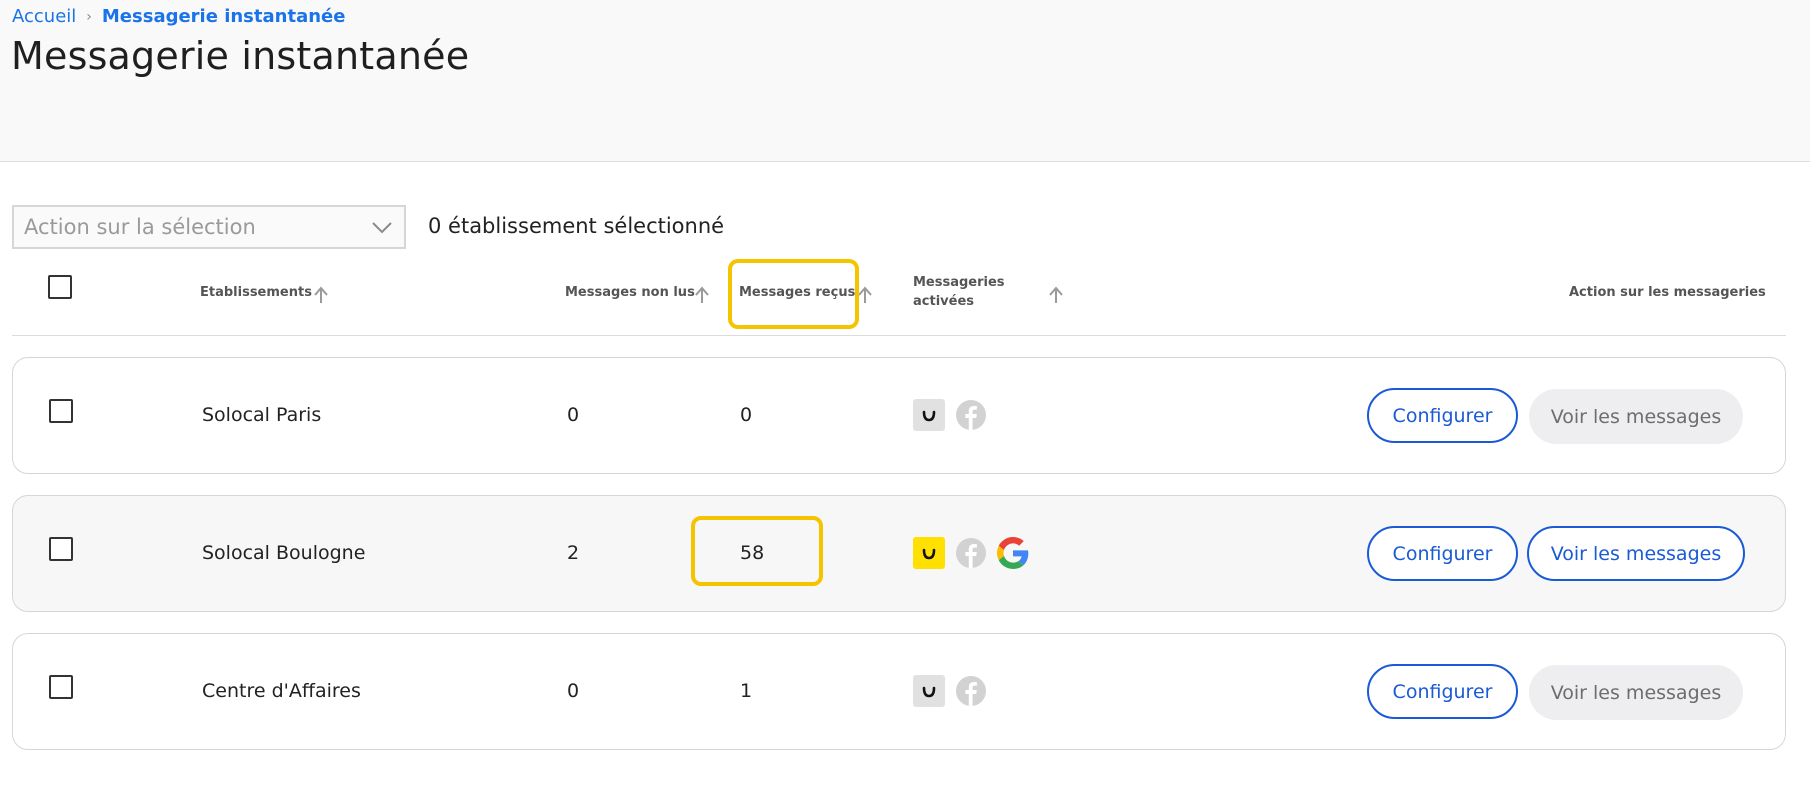  What do you see at coordinates (284, 553) in the screenshot?
I see `establishment-name: Solocal Boulogne` at bounding box center [284, 553].